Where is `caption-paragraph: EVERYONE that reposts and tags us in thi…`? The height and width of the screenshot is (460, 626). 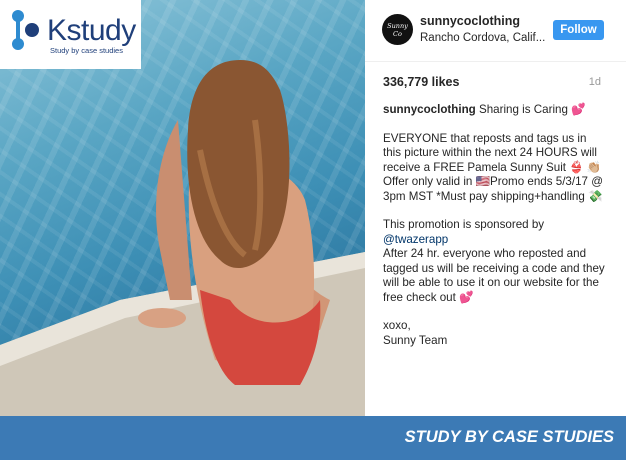
caption-paragraph: EVERYONE that reposts and tags us in thi… is located at coordinates (495, 167).